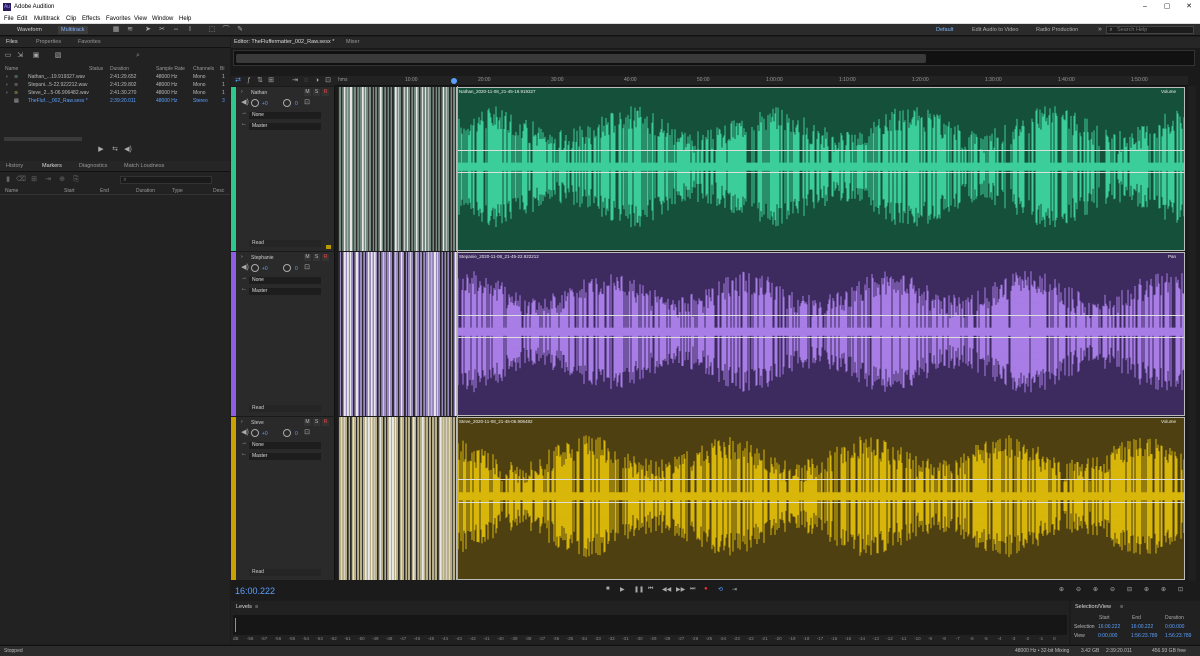 The width and height of the screenshot is (1200, 656). What do you see at coordinates (454, 81) in the screenshot?
I see `playhead-handle` at bounding box center [454, 81].